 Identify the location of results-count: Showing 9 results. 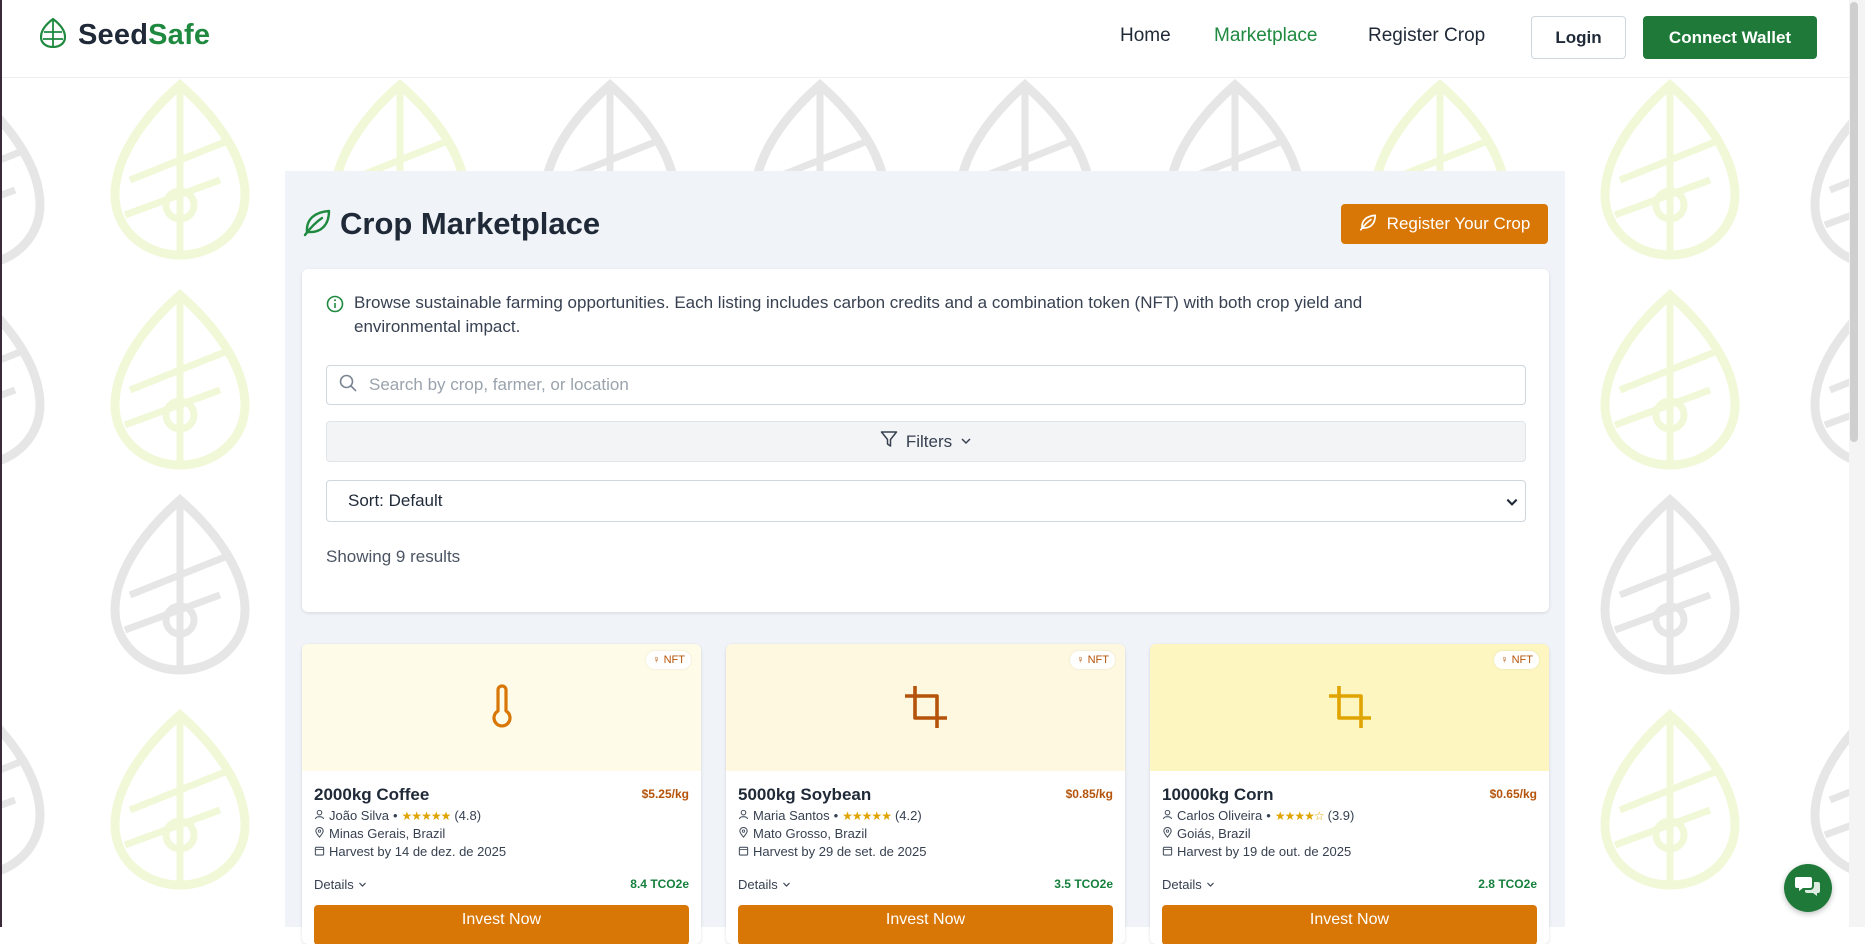
(393, 556).